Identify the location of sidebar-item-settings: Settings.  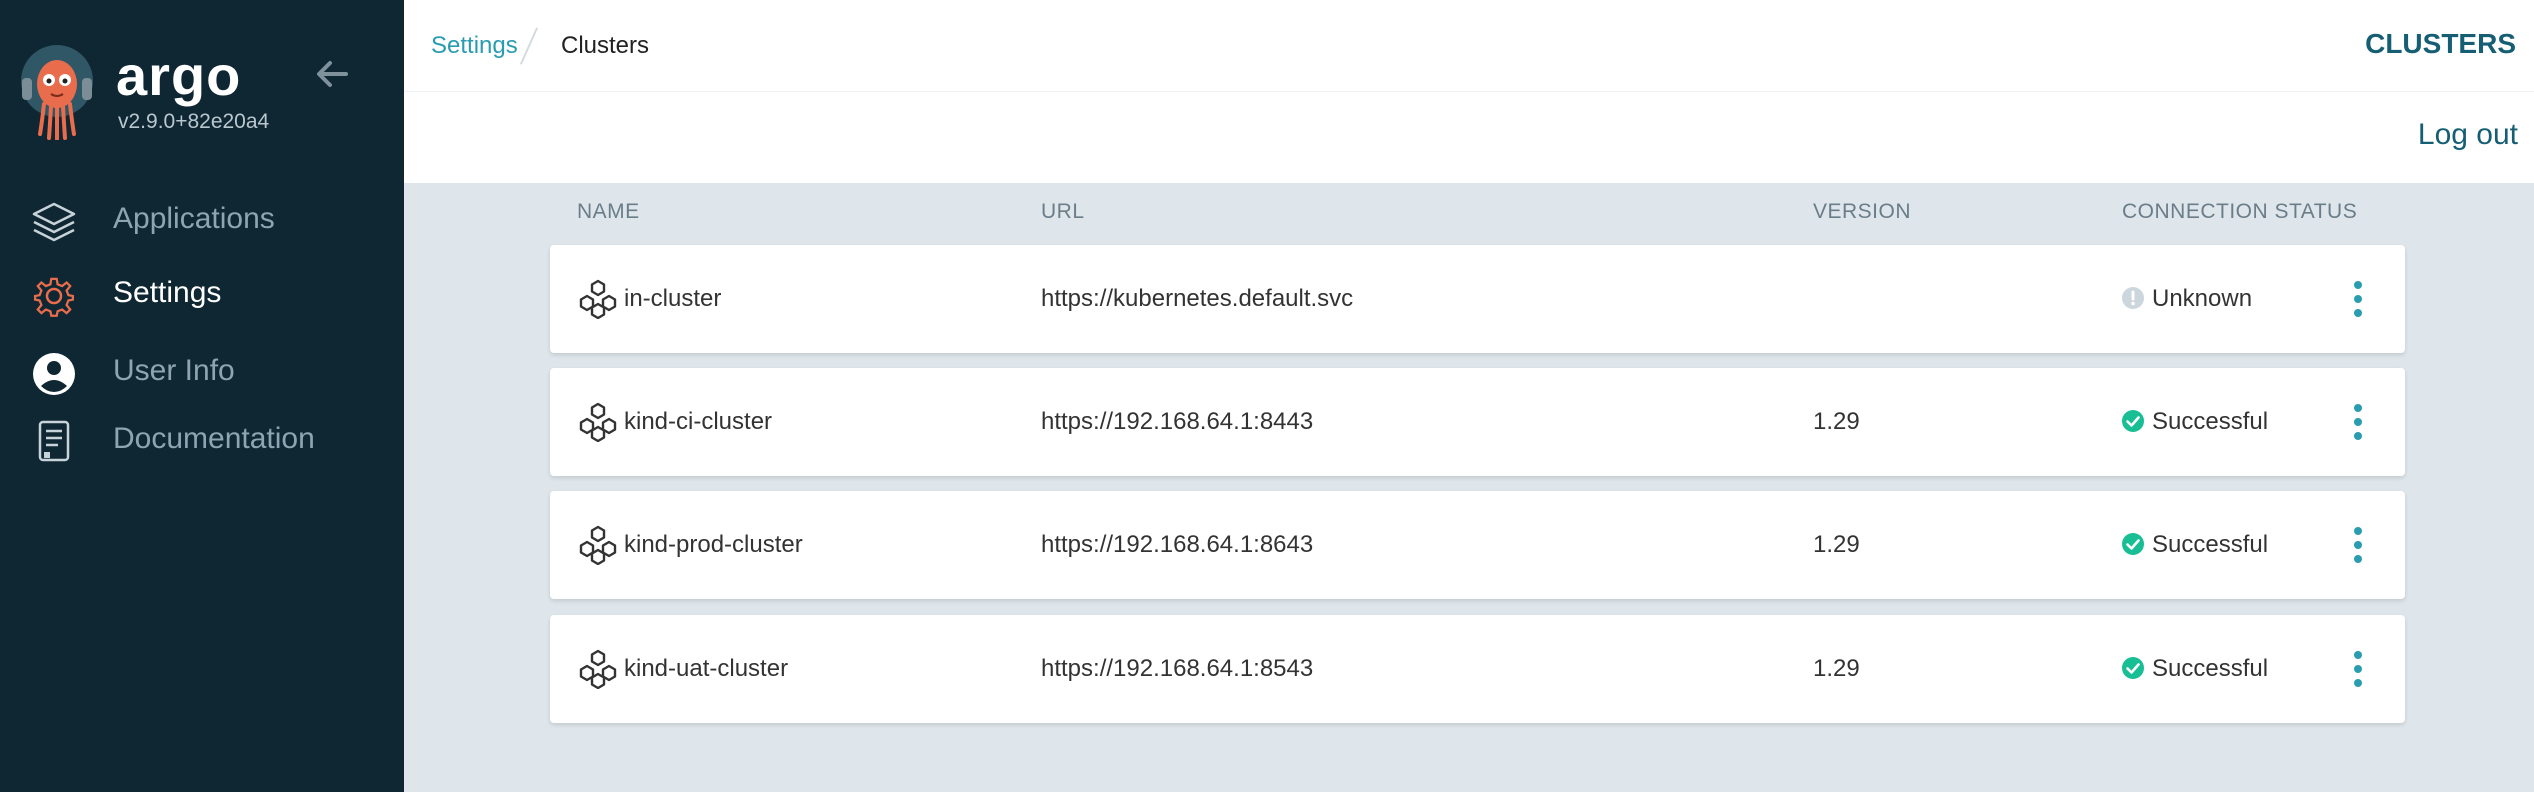
(202, 294).